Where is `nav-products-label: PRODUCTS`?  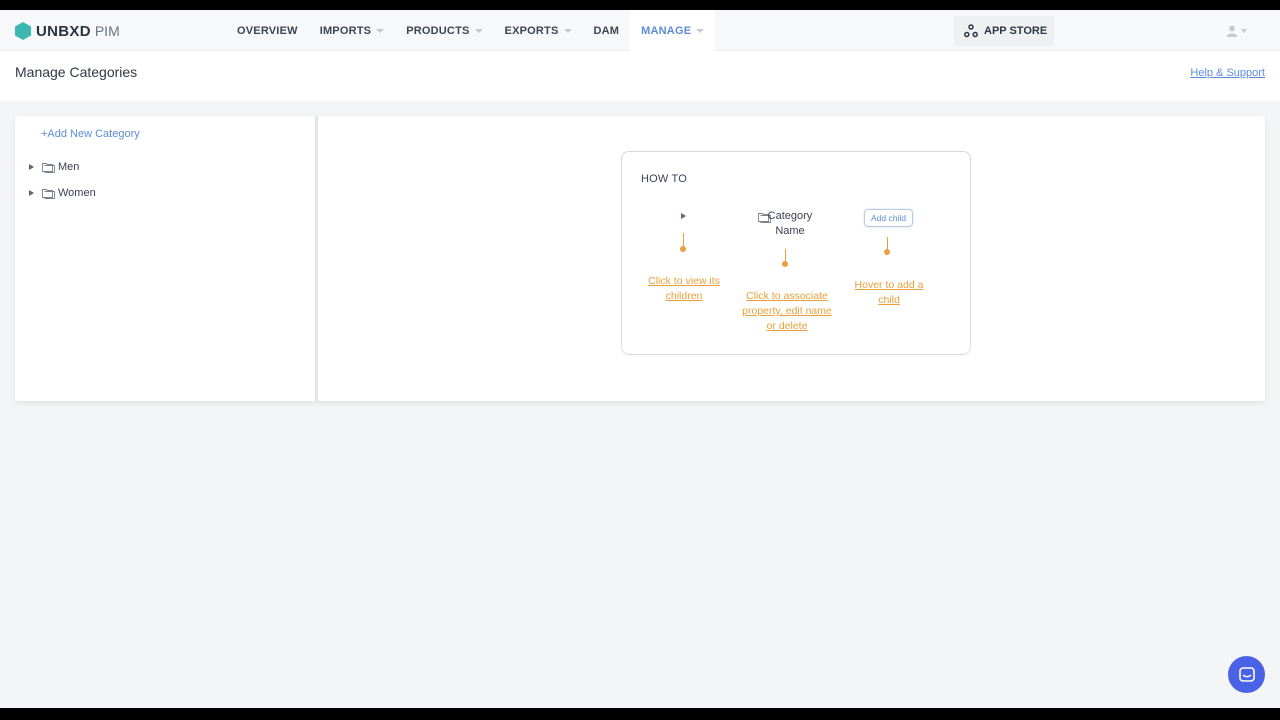
nav-products-label: PRODUCTS is located at coordinates (438, 30).